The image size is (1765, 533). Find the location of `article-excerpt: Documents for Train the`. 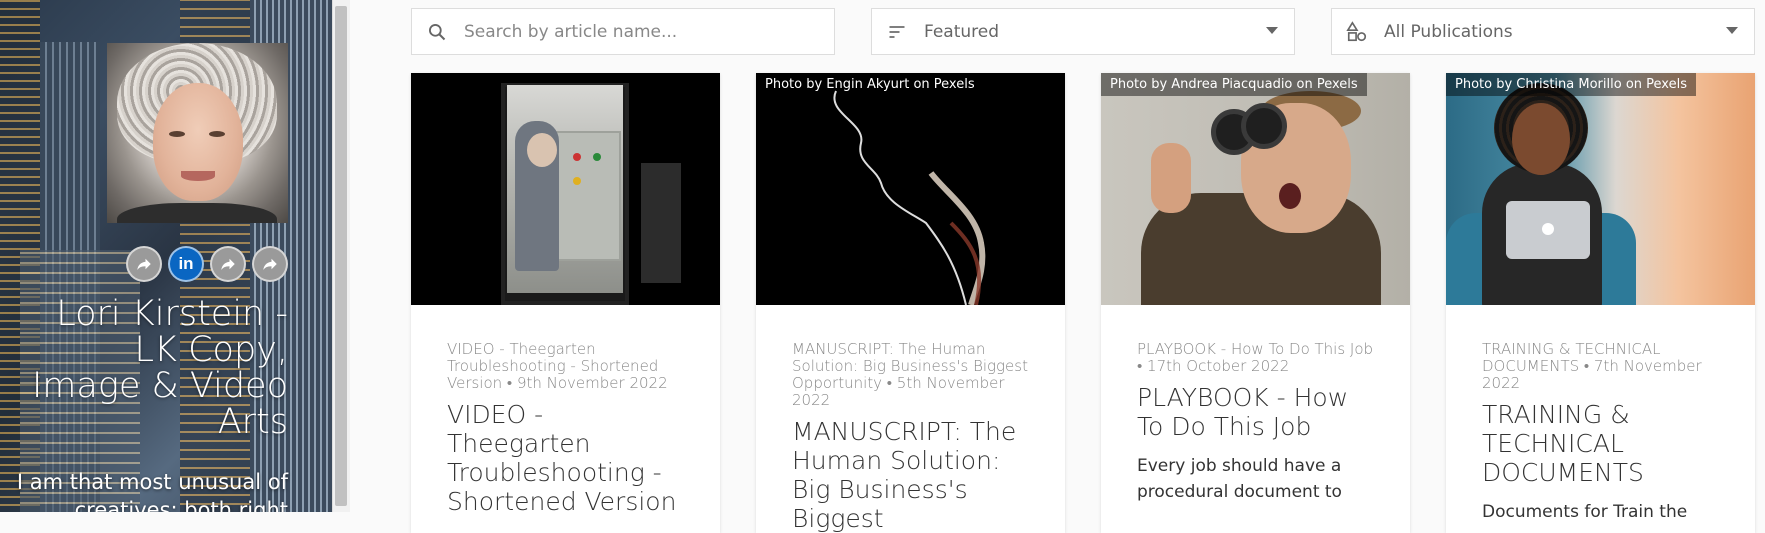

article-excerpt: Documents for Train the is located at coordinates (1585, 512).